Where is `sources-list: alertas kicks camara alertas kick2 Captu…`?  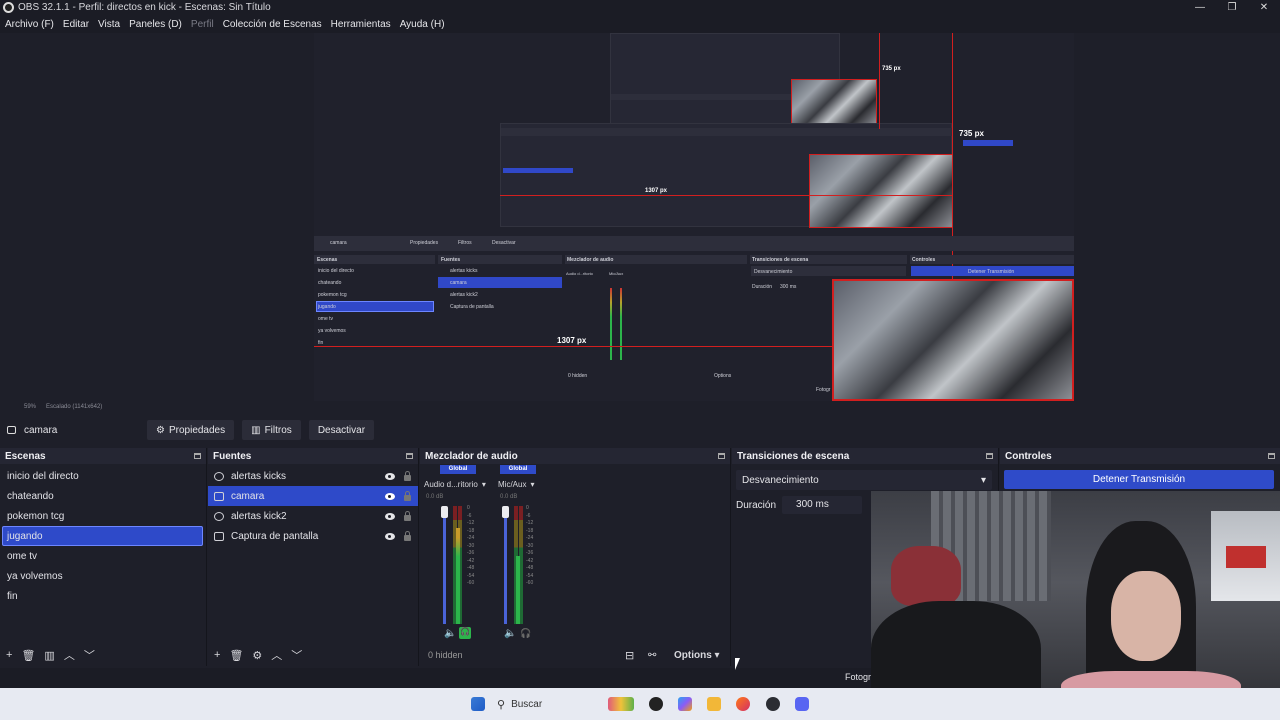 sources-list: alertas kicks camara alertas kick2 Captu… is located at coordinates (313, 505).